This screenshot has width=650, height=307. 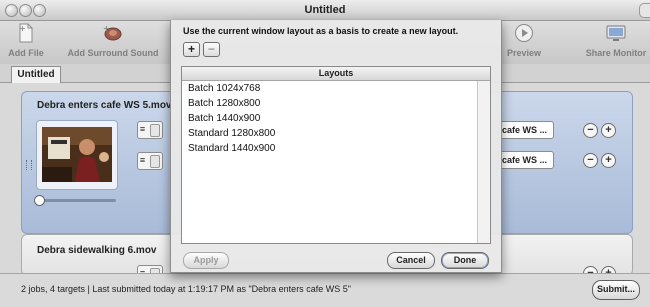 I want to click on job-title: Debra enters cafe WS 5.mov, so click(x=104, y=105).